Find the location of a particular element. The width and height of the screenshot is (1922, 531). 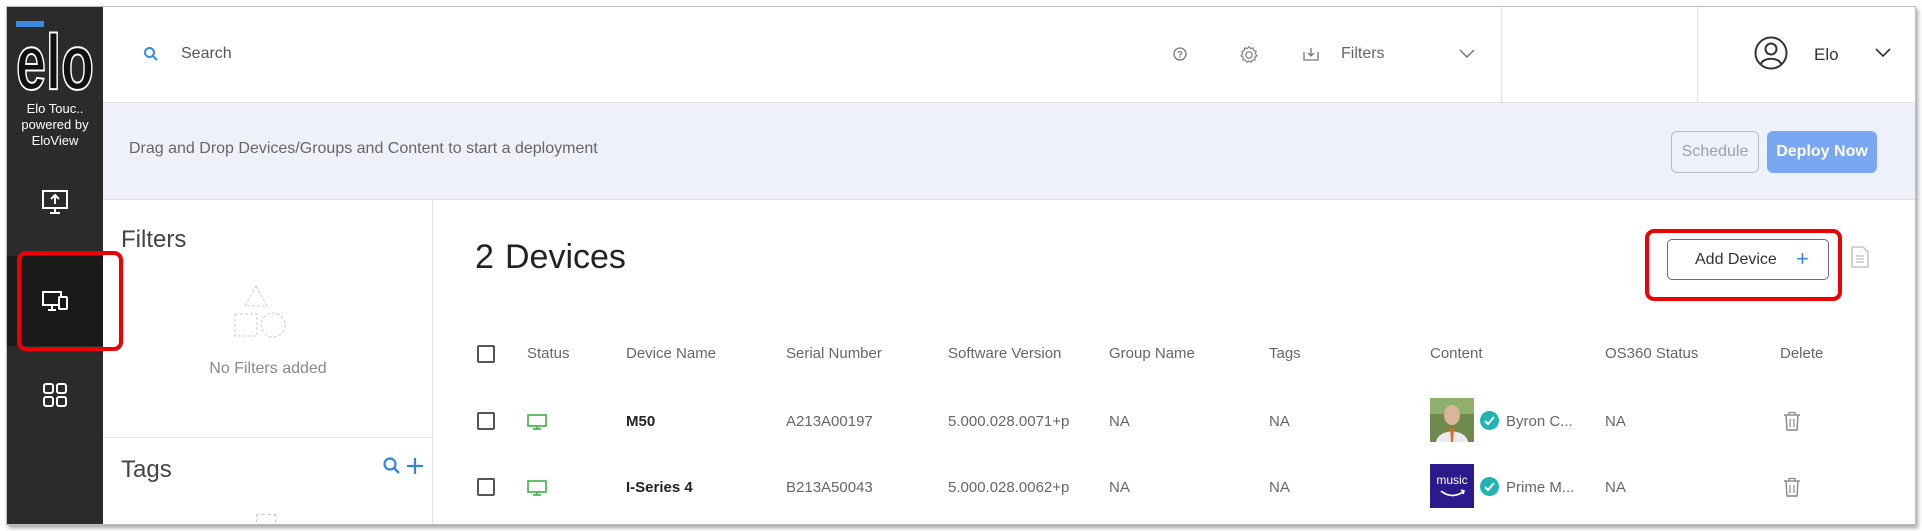

amazon-music-logo-thumbnail: music is located at coordinates (1452, 486).